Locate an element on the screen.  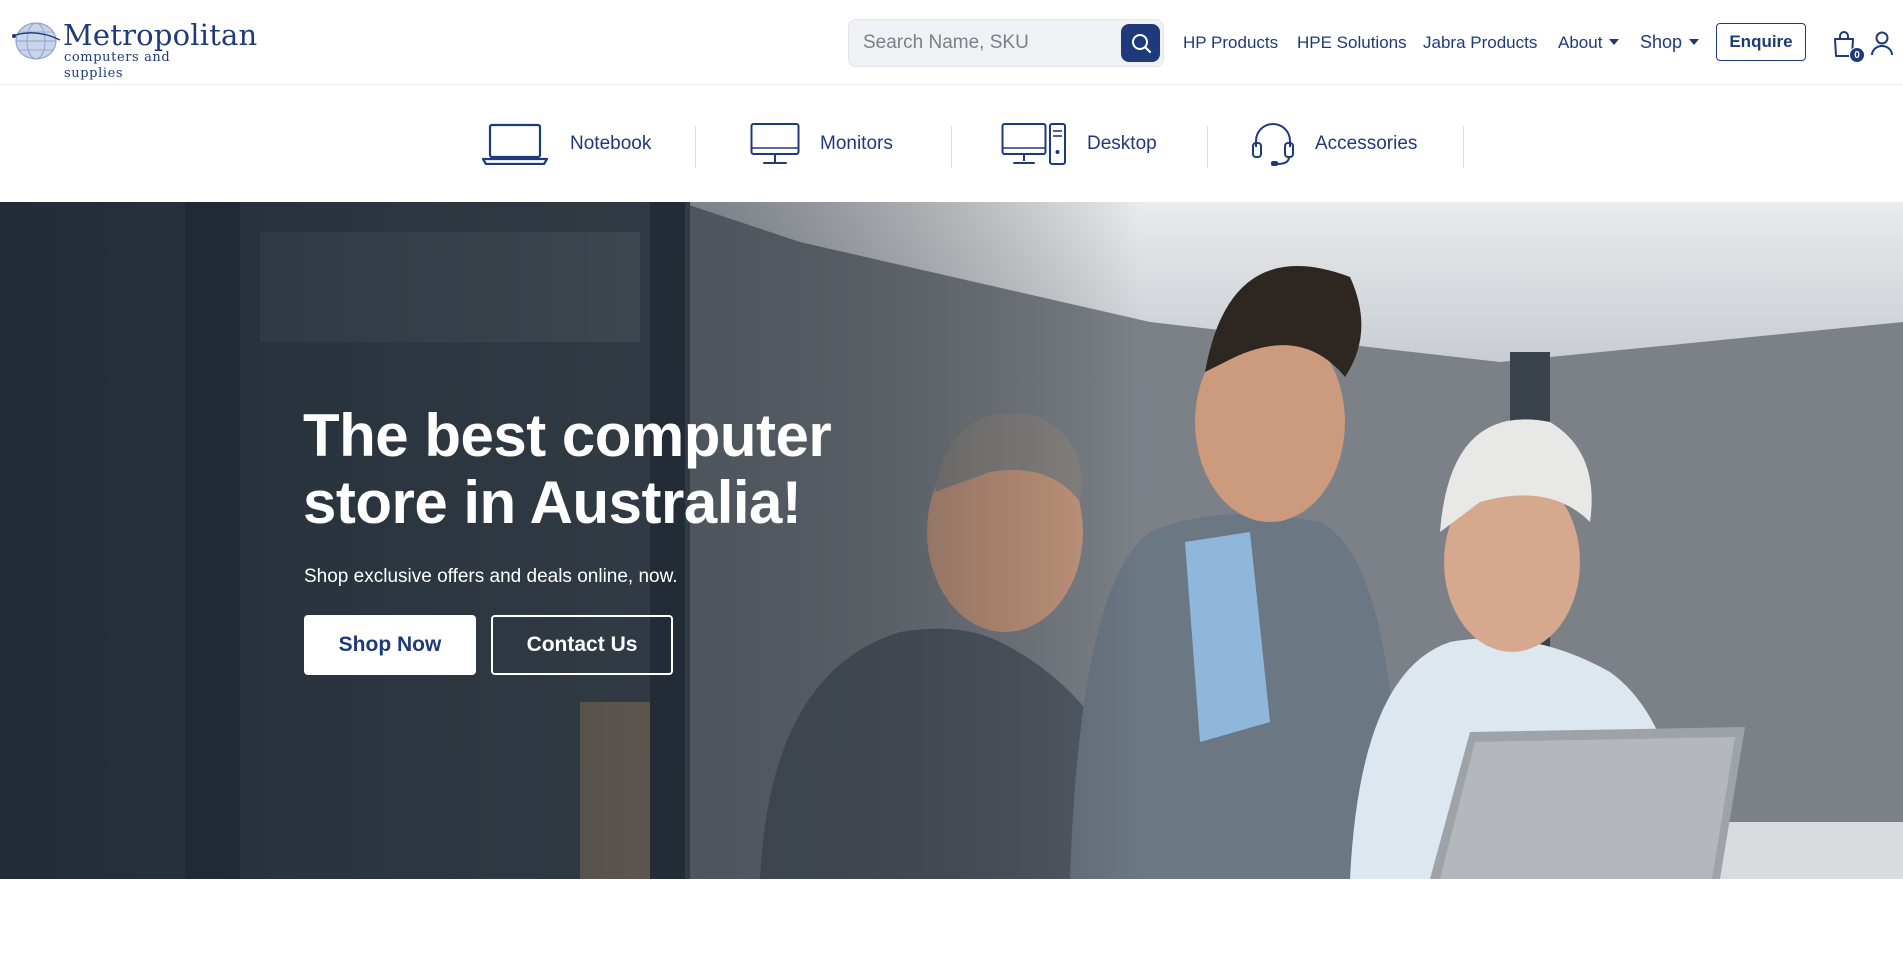
logo-wordmark: Metropolitan is located at coordinates (160, 35).